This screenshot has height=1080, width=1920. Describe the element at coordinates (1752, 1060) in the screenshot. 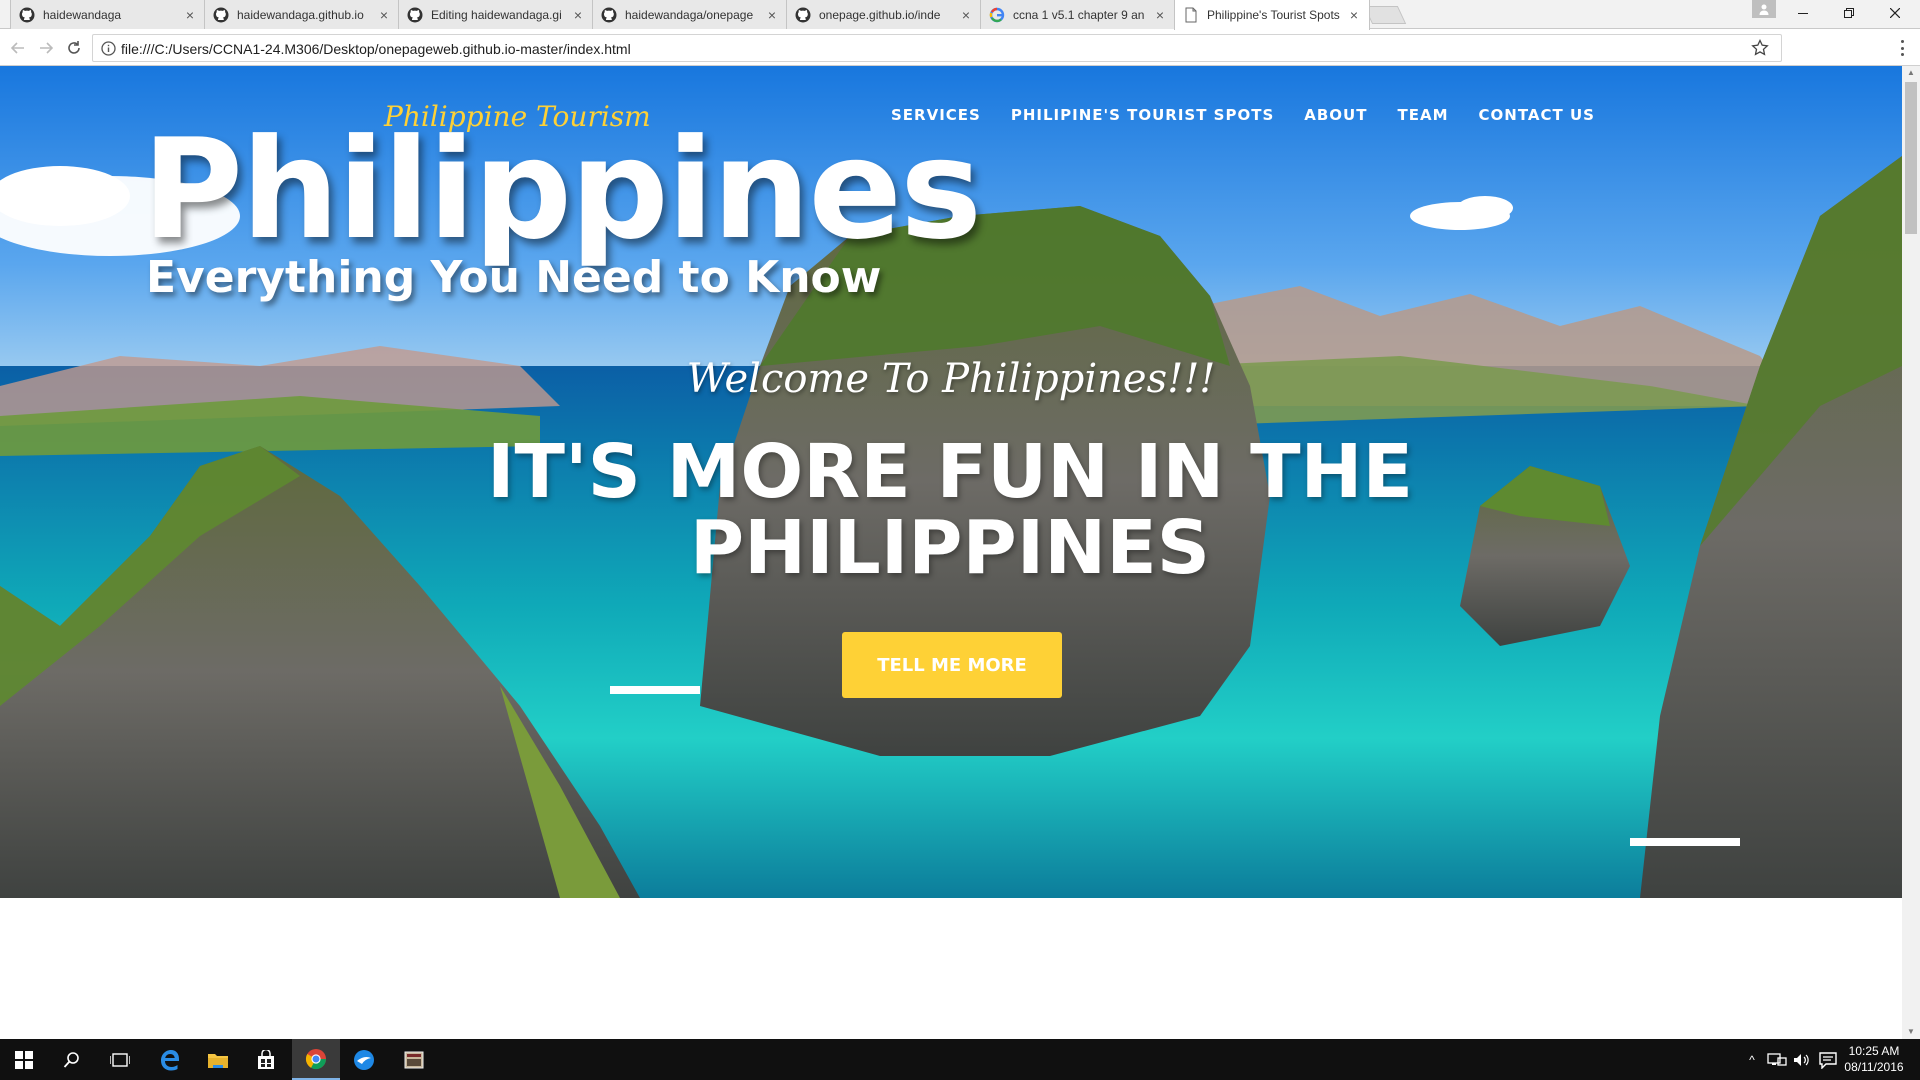

I see `chevron-up-icon: ^` at that location.